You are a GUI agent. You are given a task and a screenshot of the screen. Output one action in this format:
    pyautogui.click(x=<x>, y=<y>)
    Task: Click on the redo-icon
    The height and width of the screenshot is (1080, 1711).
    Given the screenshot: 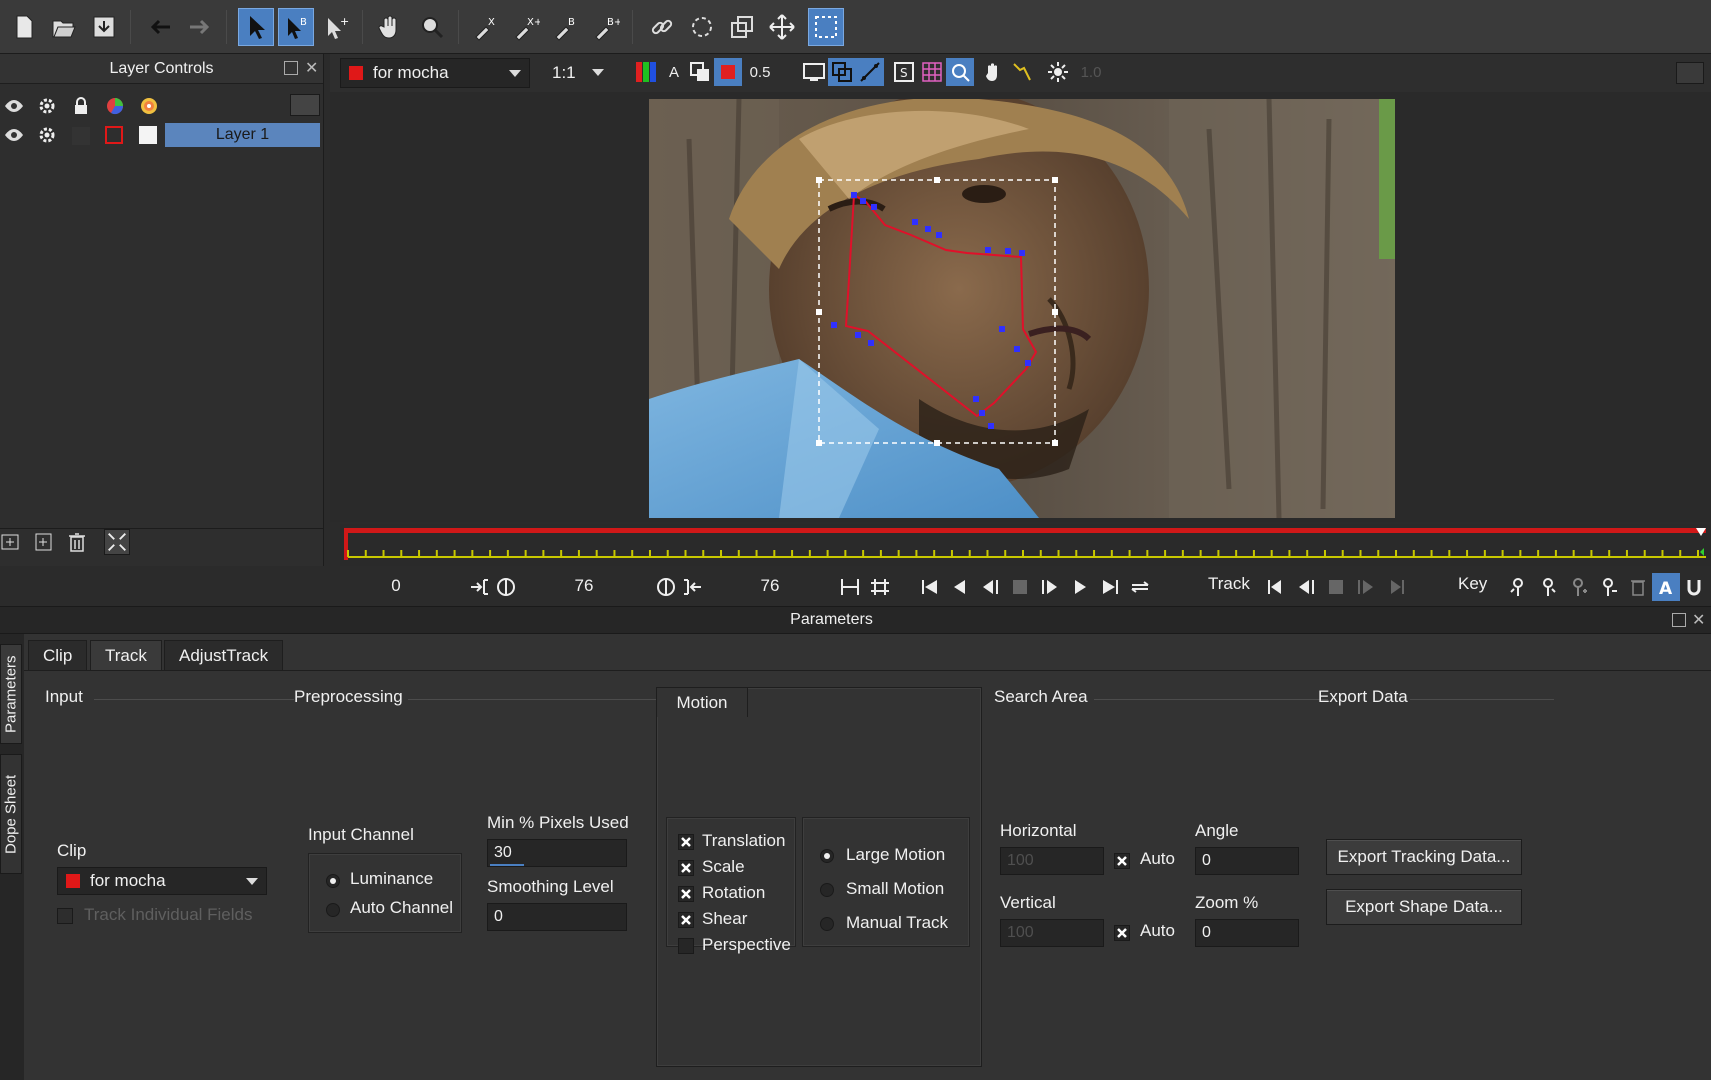 What is the action you would take?
    pyautogui.click(x=200, y=27)
    